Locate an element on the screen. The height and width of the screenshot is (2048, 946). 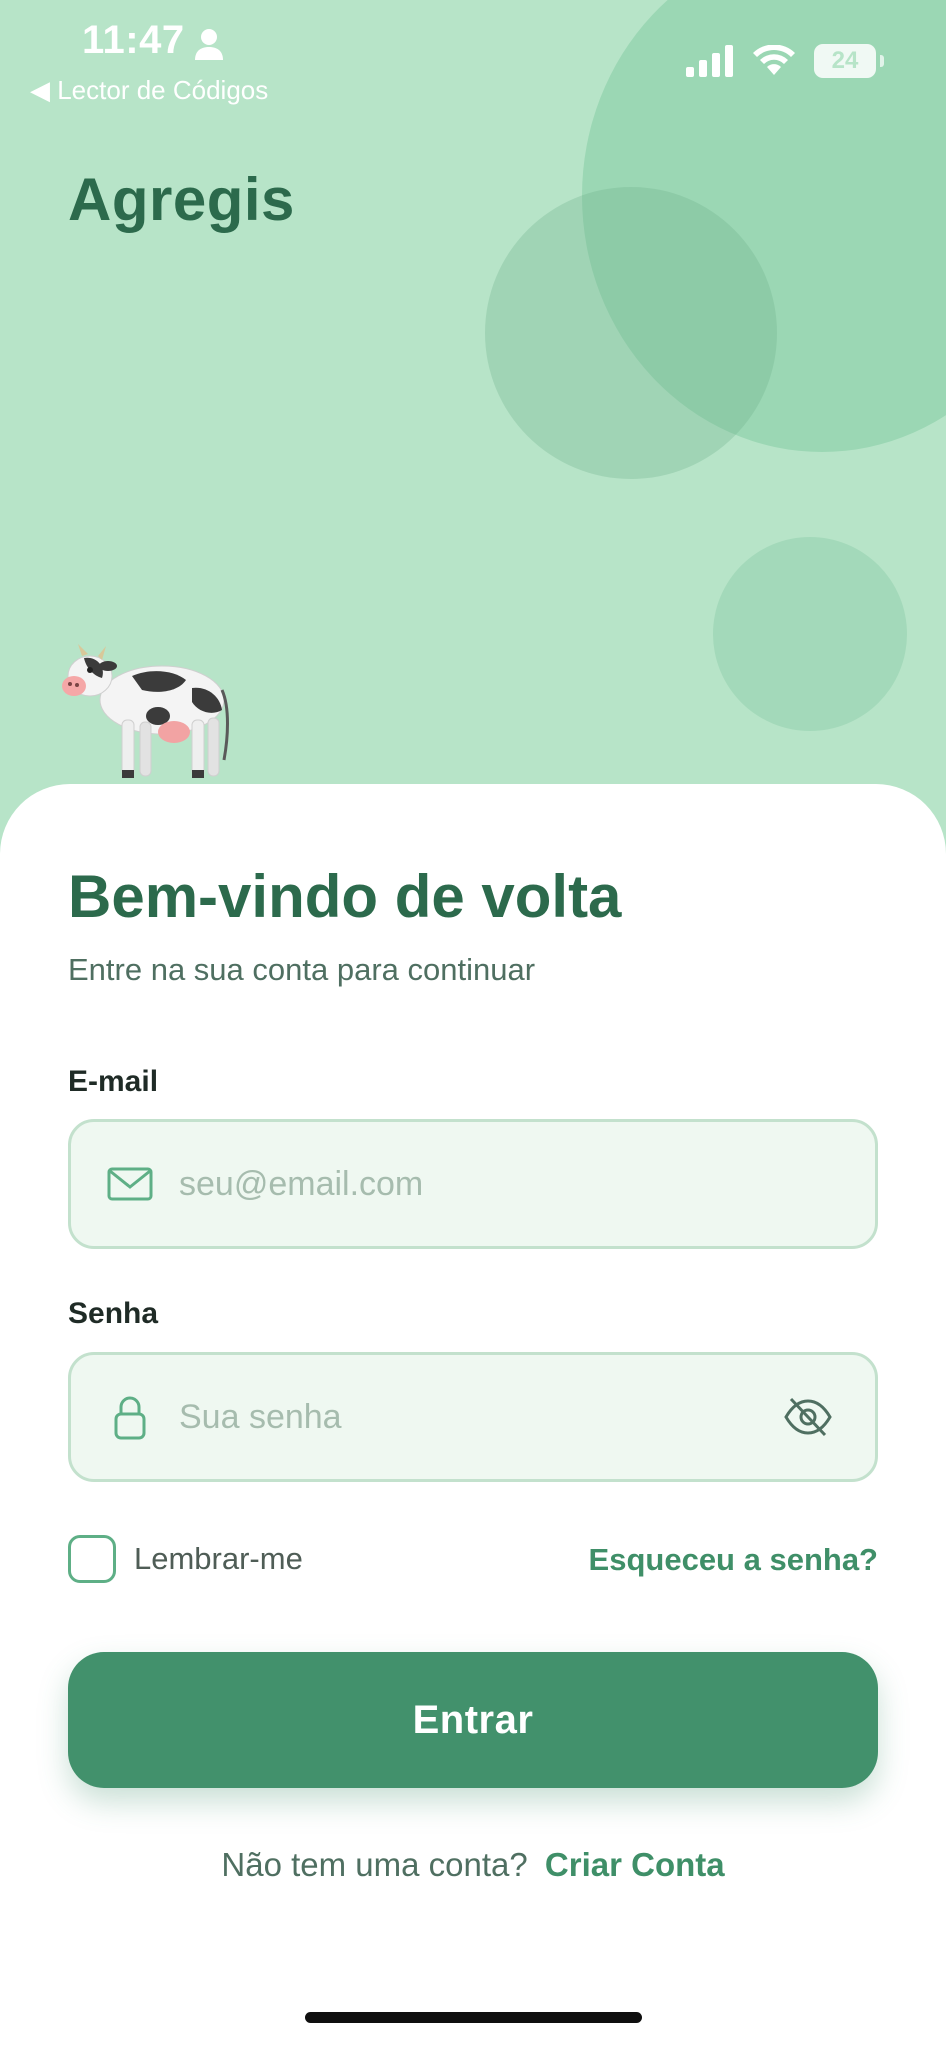
remember-me-option: Lembrar-me is located at coordinates (185, 1559).